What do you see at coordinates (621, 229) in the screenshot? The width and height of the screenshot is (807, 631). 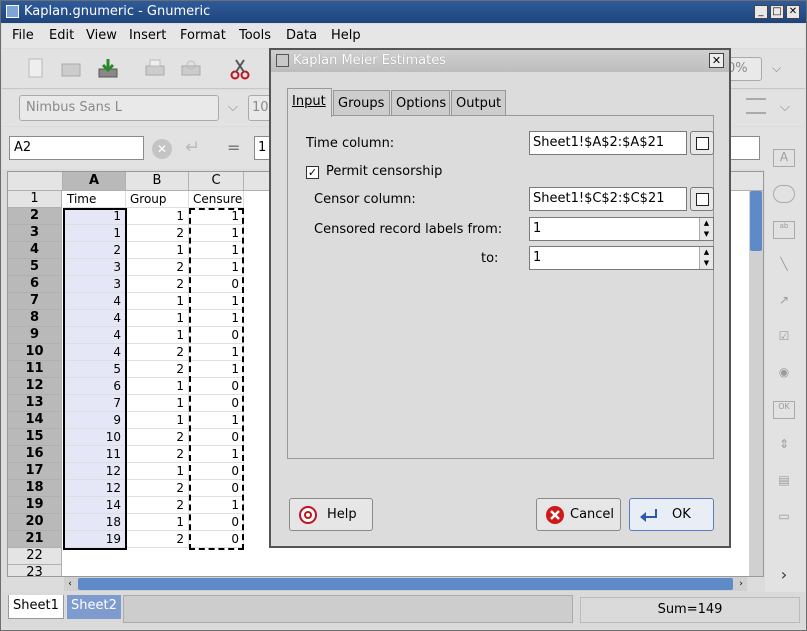 I see `labels-from-spinner: 1 ▲ ▼` at bounding box center [621, 229].